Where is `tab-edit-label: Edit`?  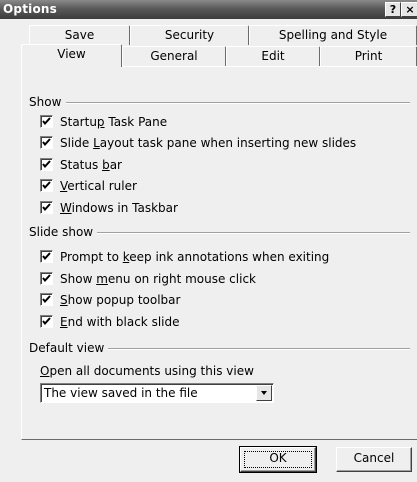
tab-edit-label: Edit is located at coordinates (273, 56).